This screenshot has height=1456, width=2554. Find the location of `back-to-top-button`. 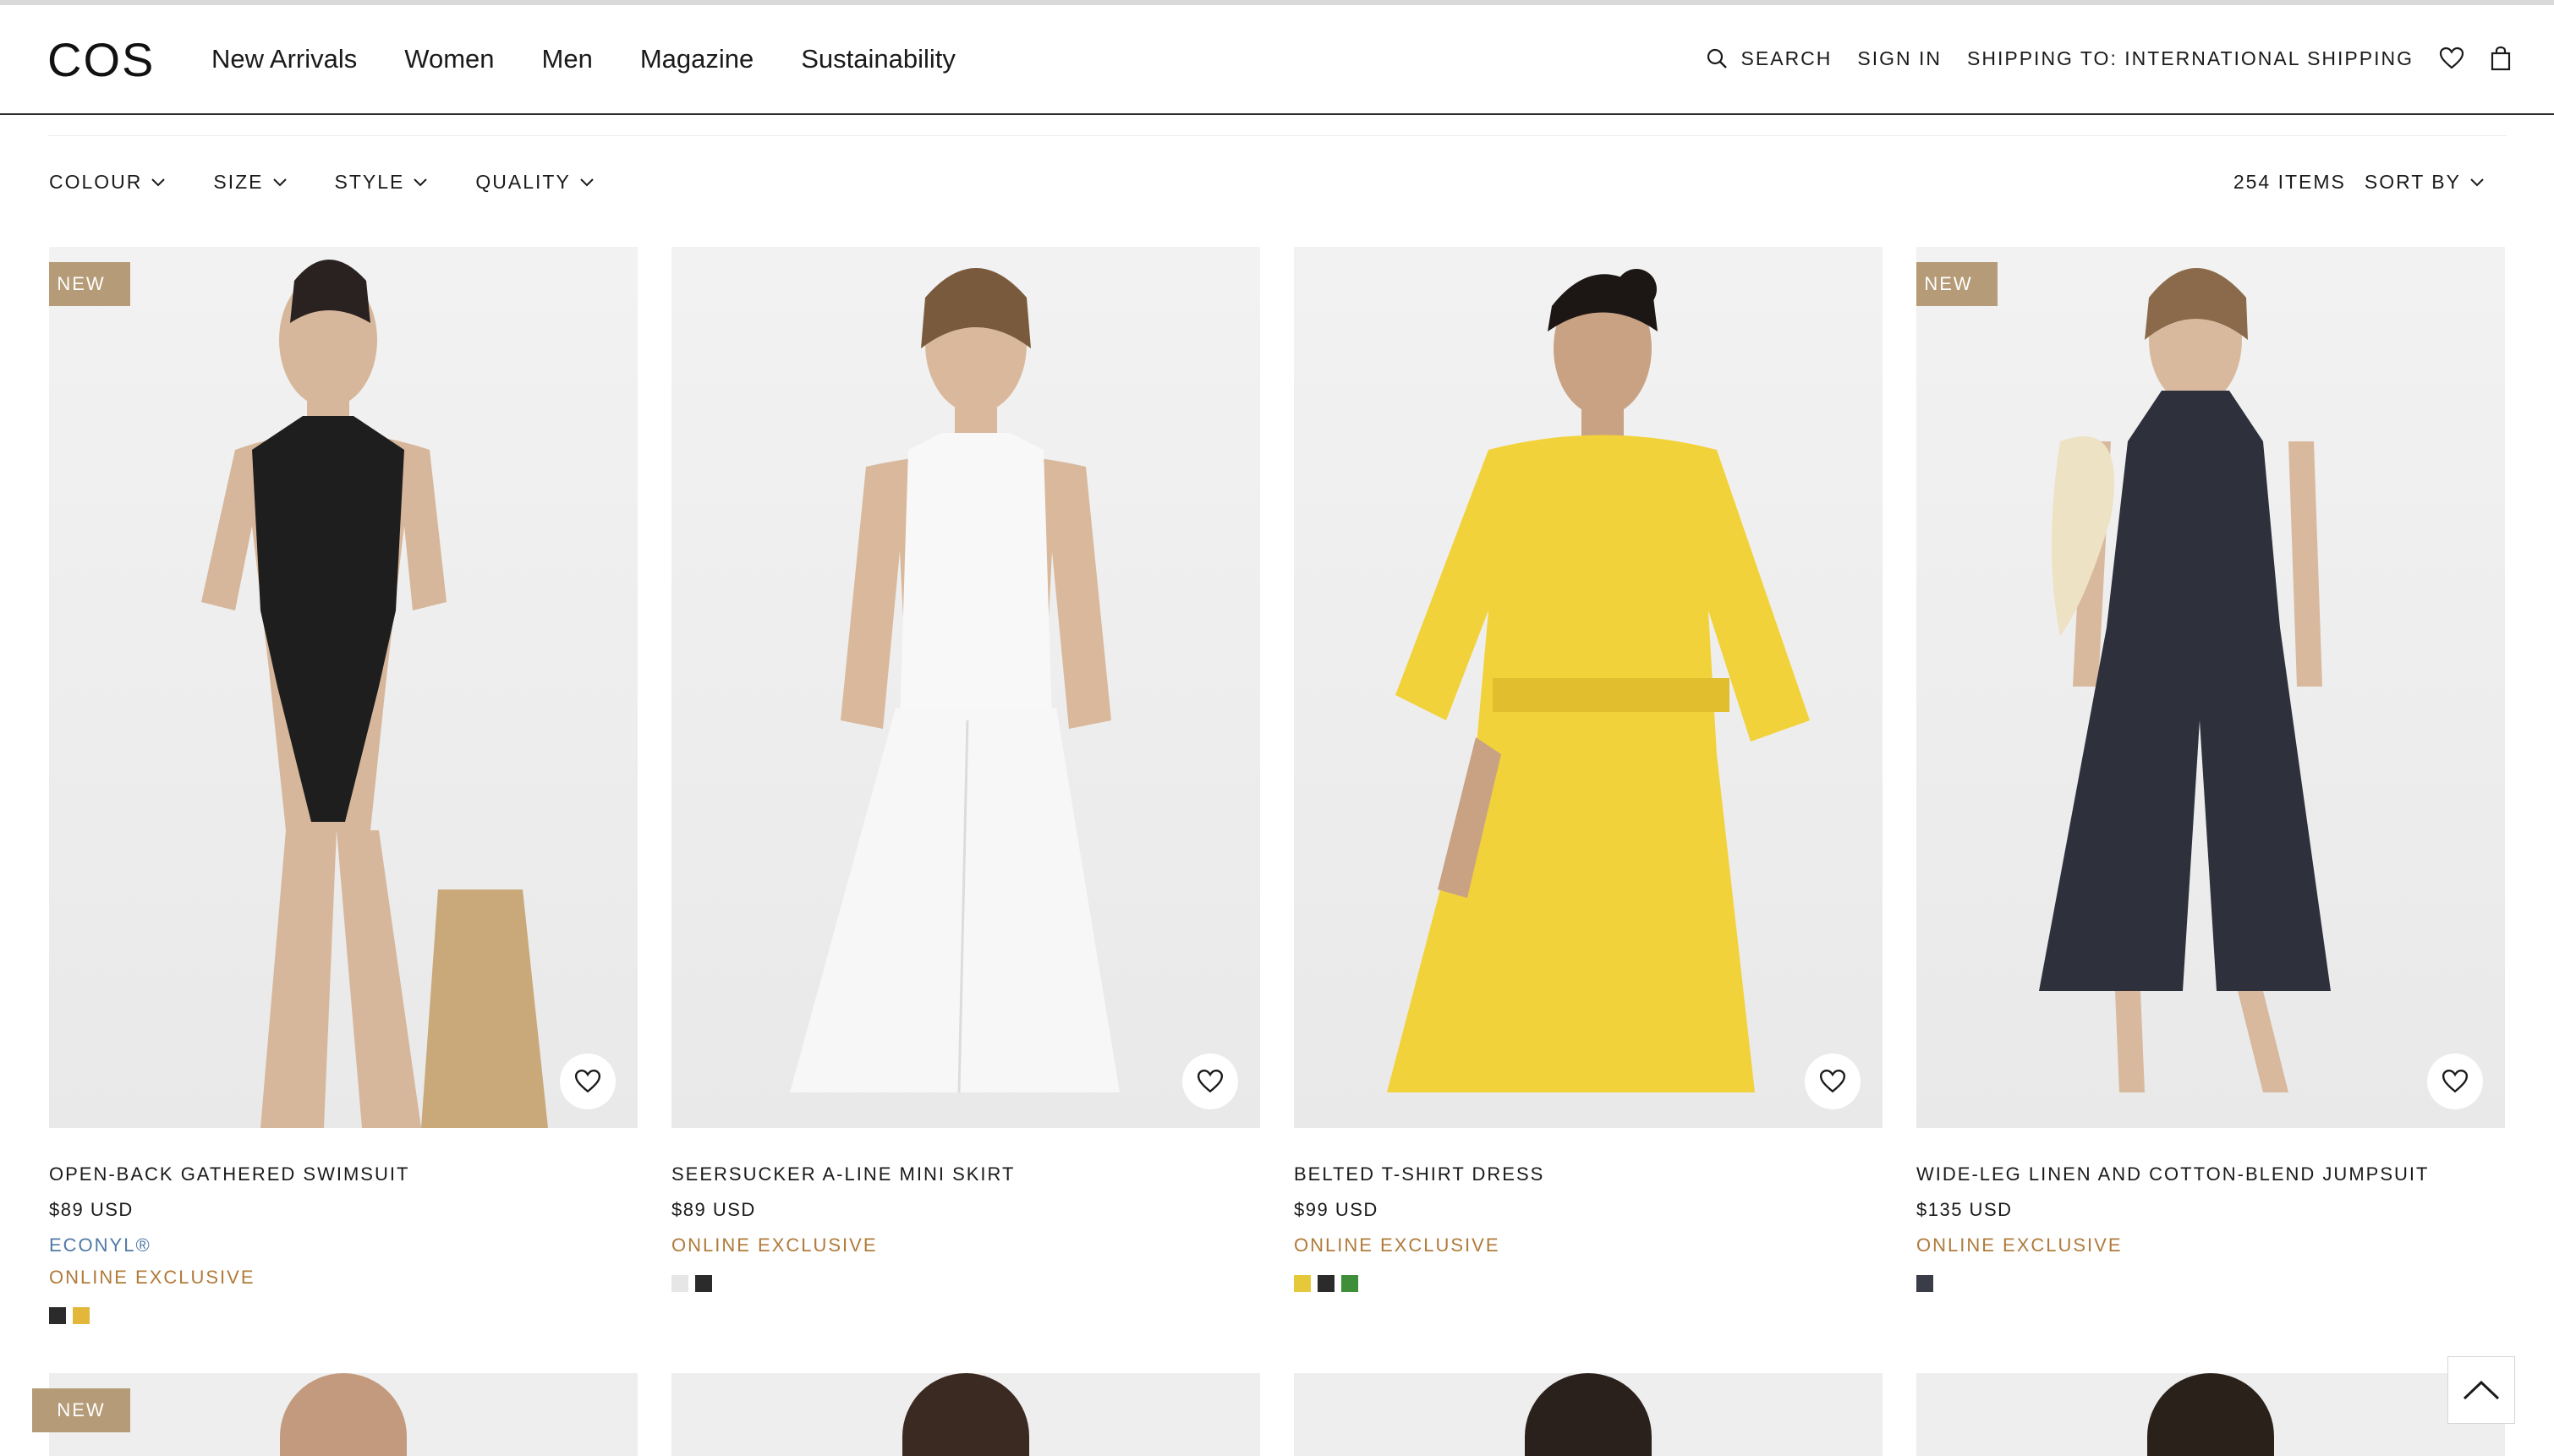

back-to-top-button is located at coordinates (2481, 1390).